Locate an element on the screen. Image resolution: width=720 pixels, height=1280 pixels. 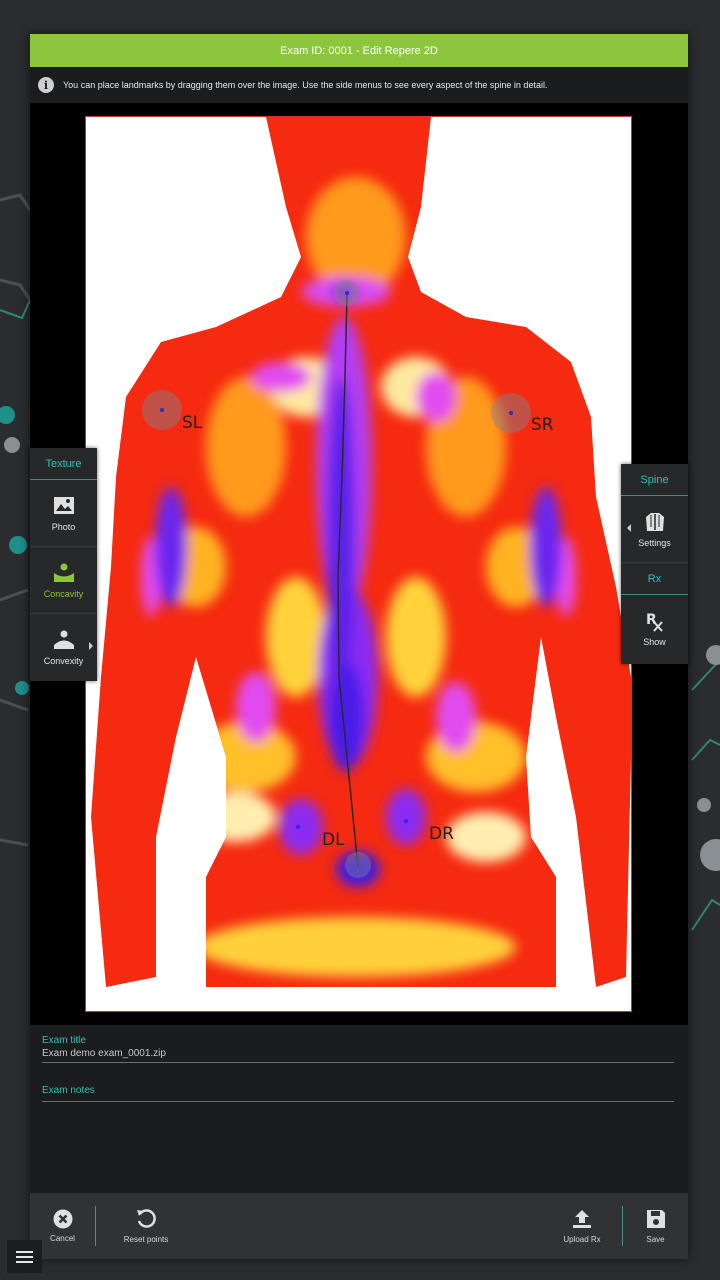
reset-points-button: Reset points is located at coordinates (146, 1226).